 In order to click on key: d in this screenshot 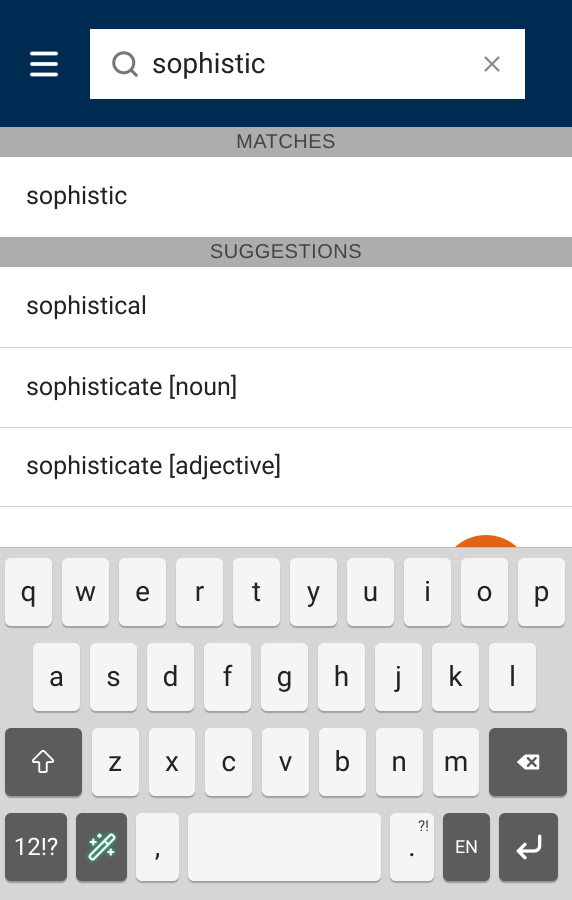, I will do `click(170, 677)`.